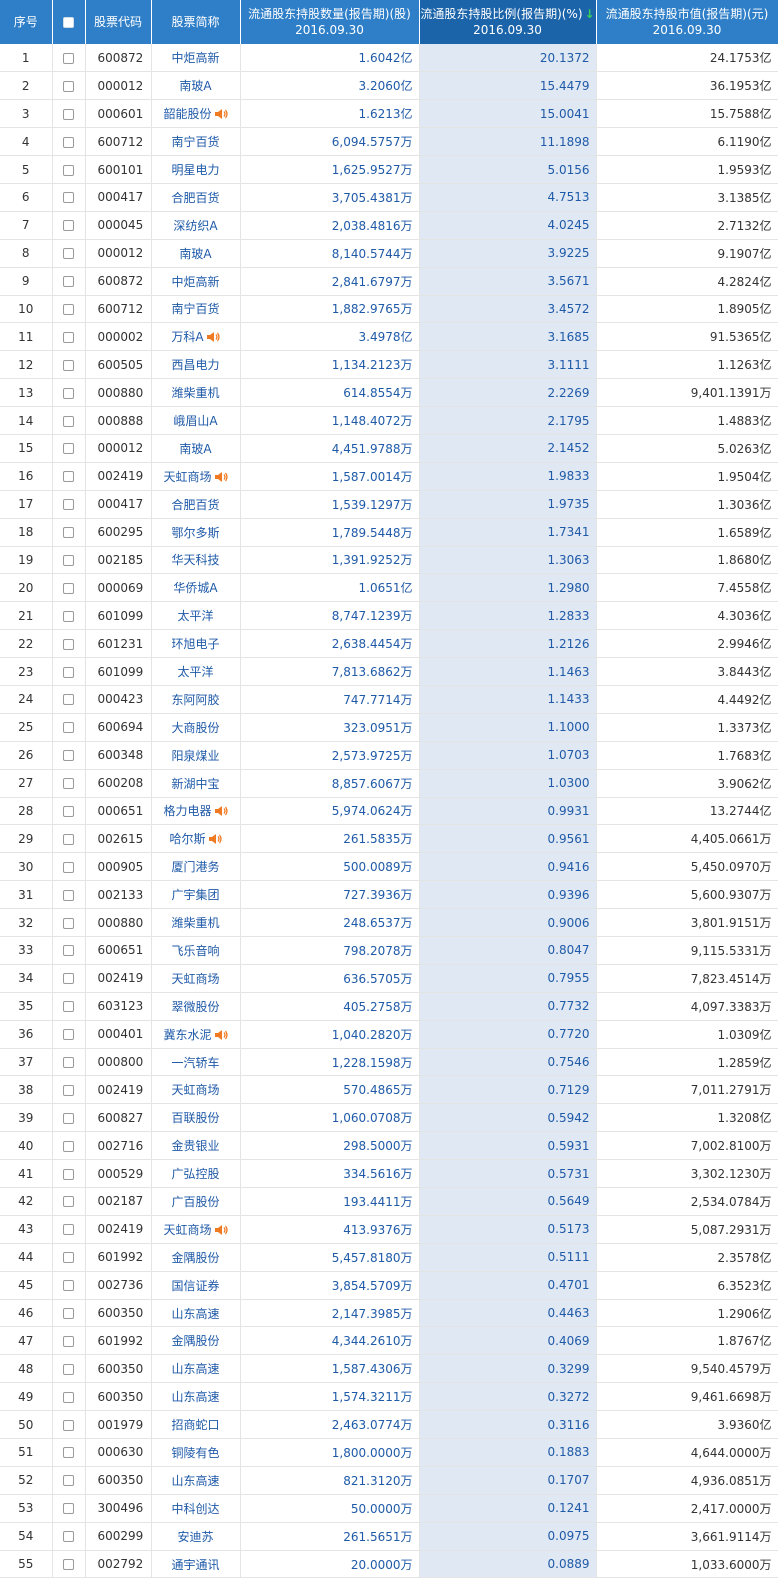 Image resolution: width=778 pixels, height=1578 pixels. What do you see at coordinates (389, 504) in the screenshot?
I see `table-row: 17 000417 合肥百货 1,539.1297万 1.9735 1.3036亿` at bounding box center [389, 504].